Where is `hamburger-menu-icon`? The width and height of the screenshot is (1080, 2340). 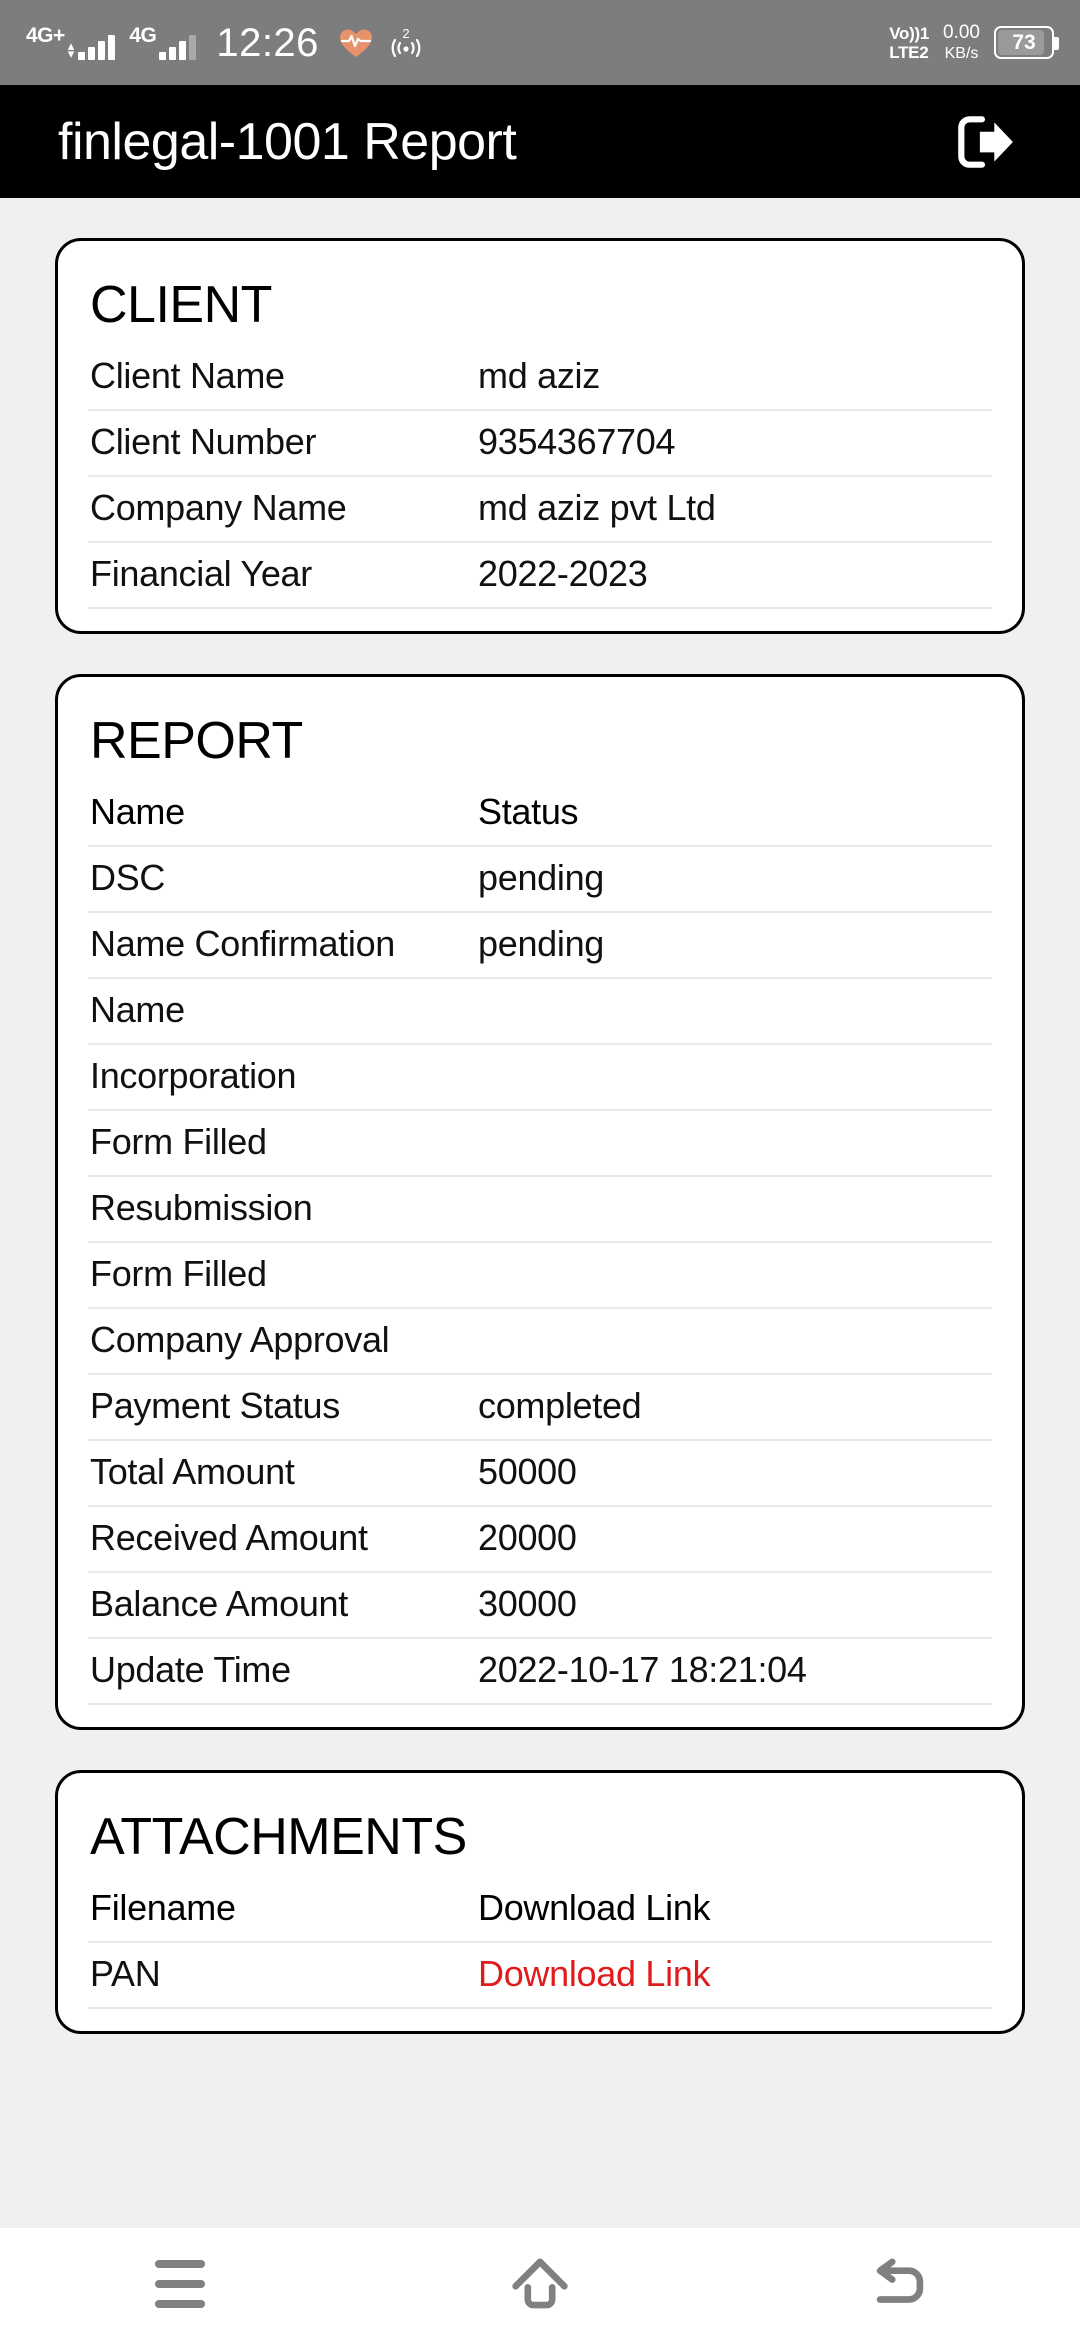
hamburger-menu-icon is located at coordinates (180, 2284).